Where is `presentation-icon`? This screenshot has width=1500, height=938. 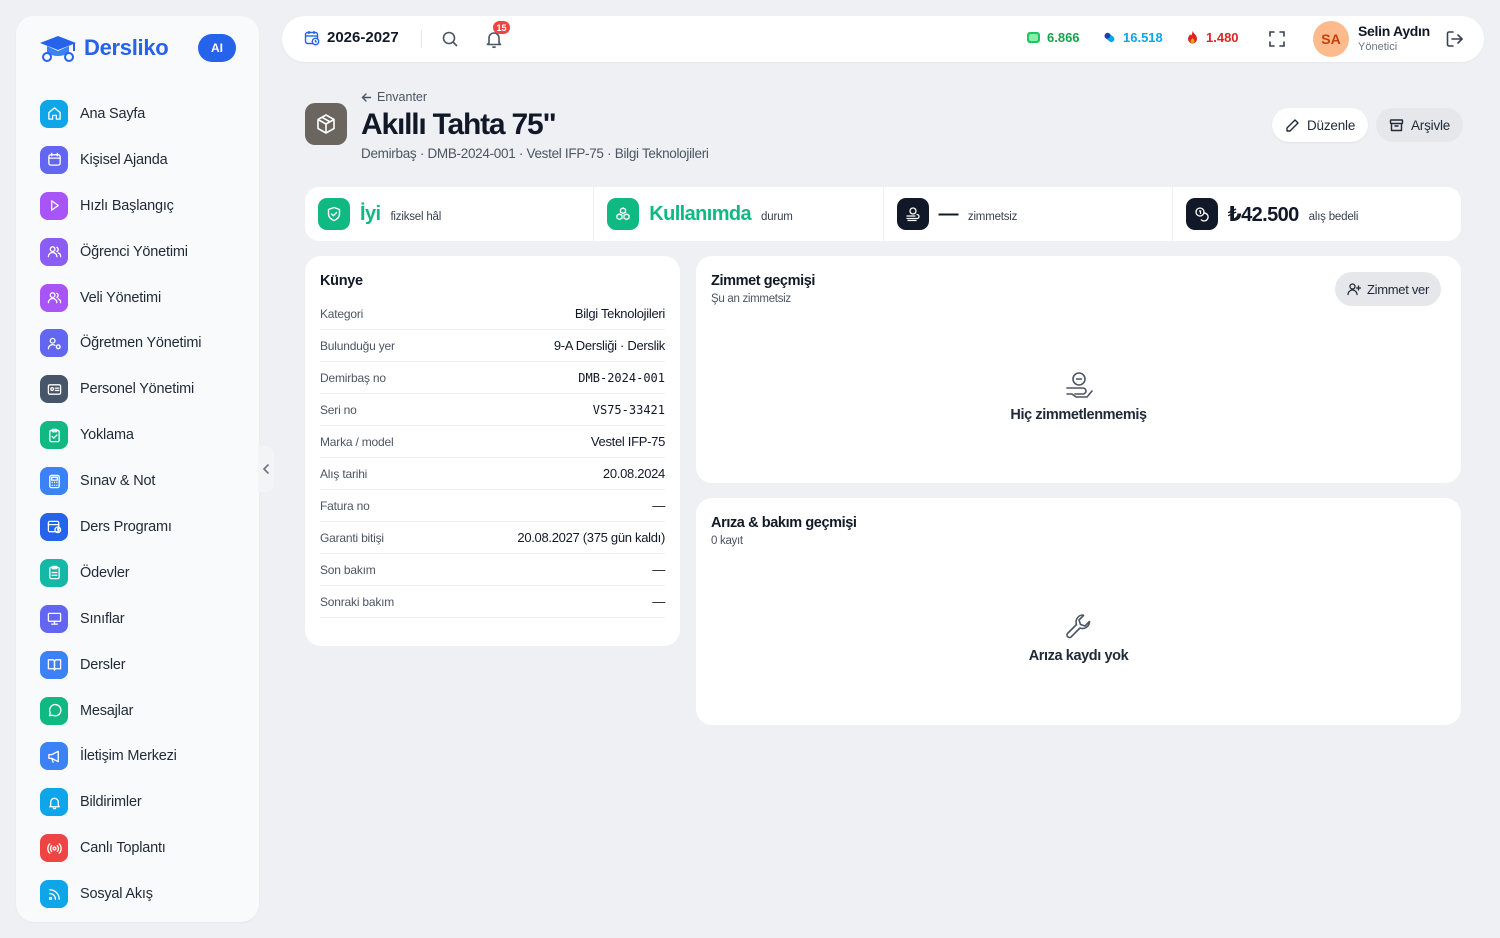
presentation-icon is located at coordinates (54, 618).